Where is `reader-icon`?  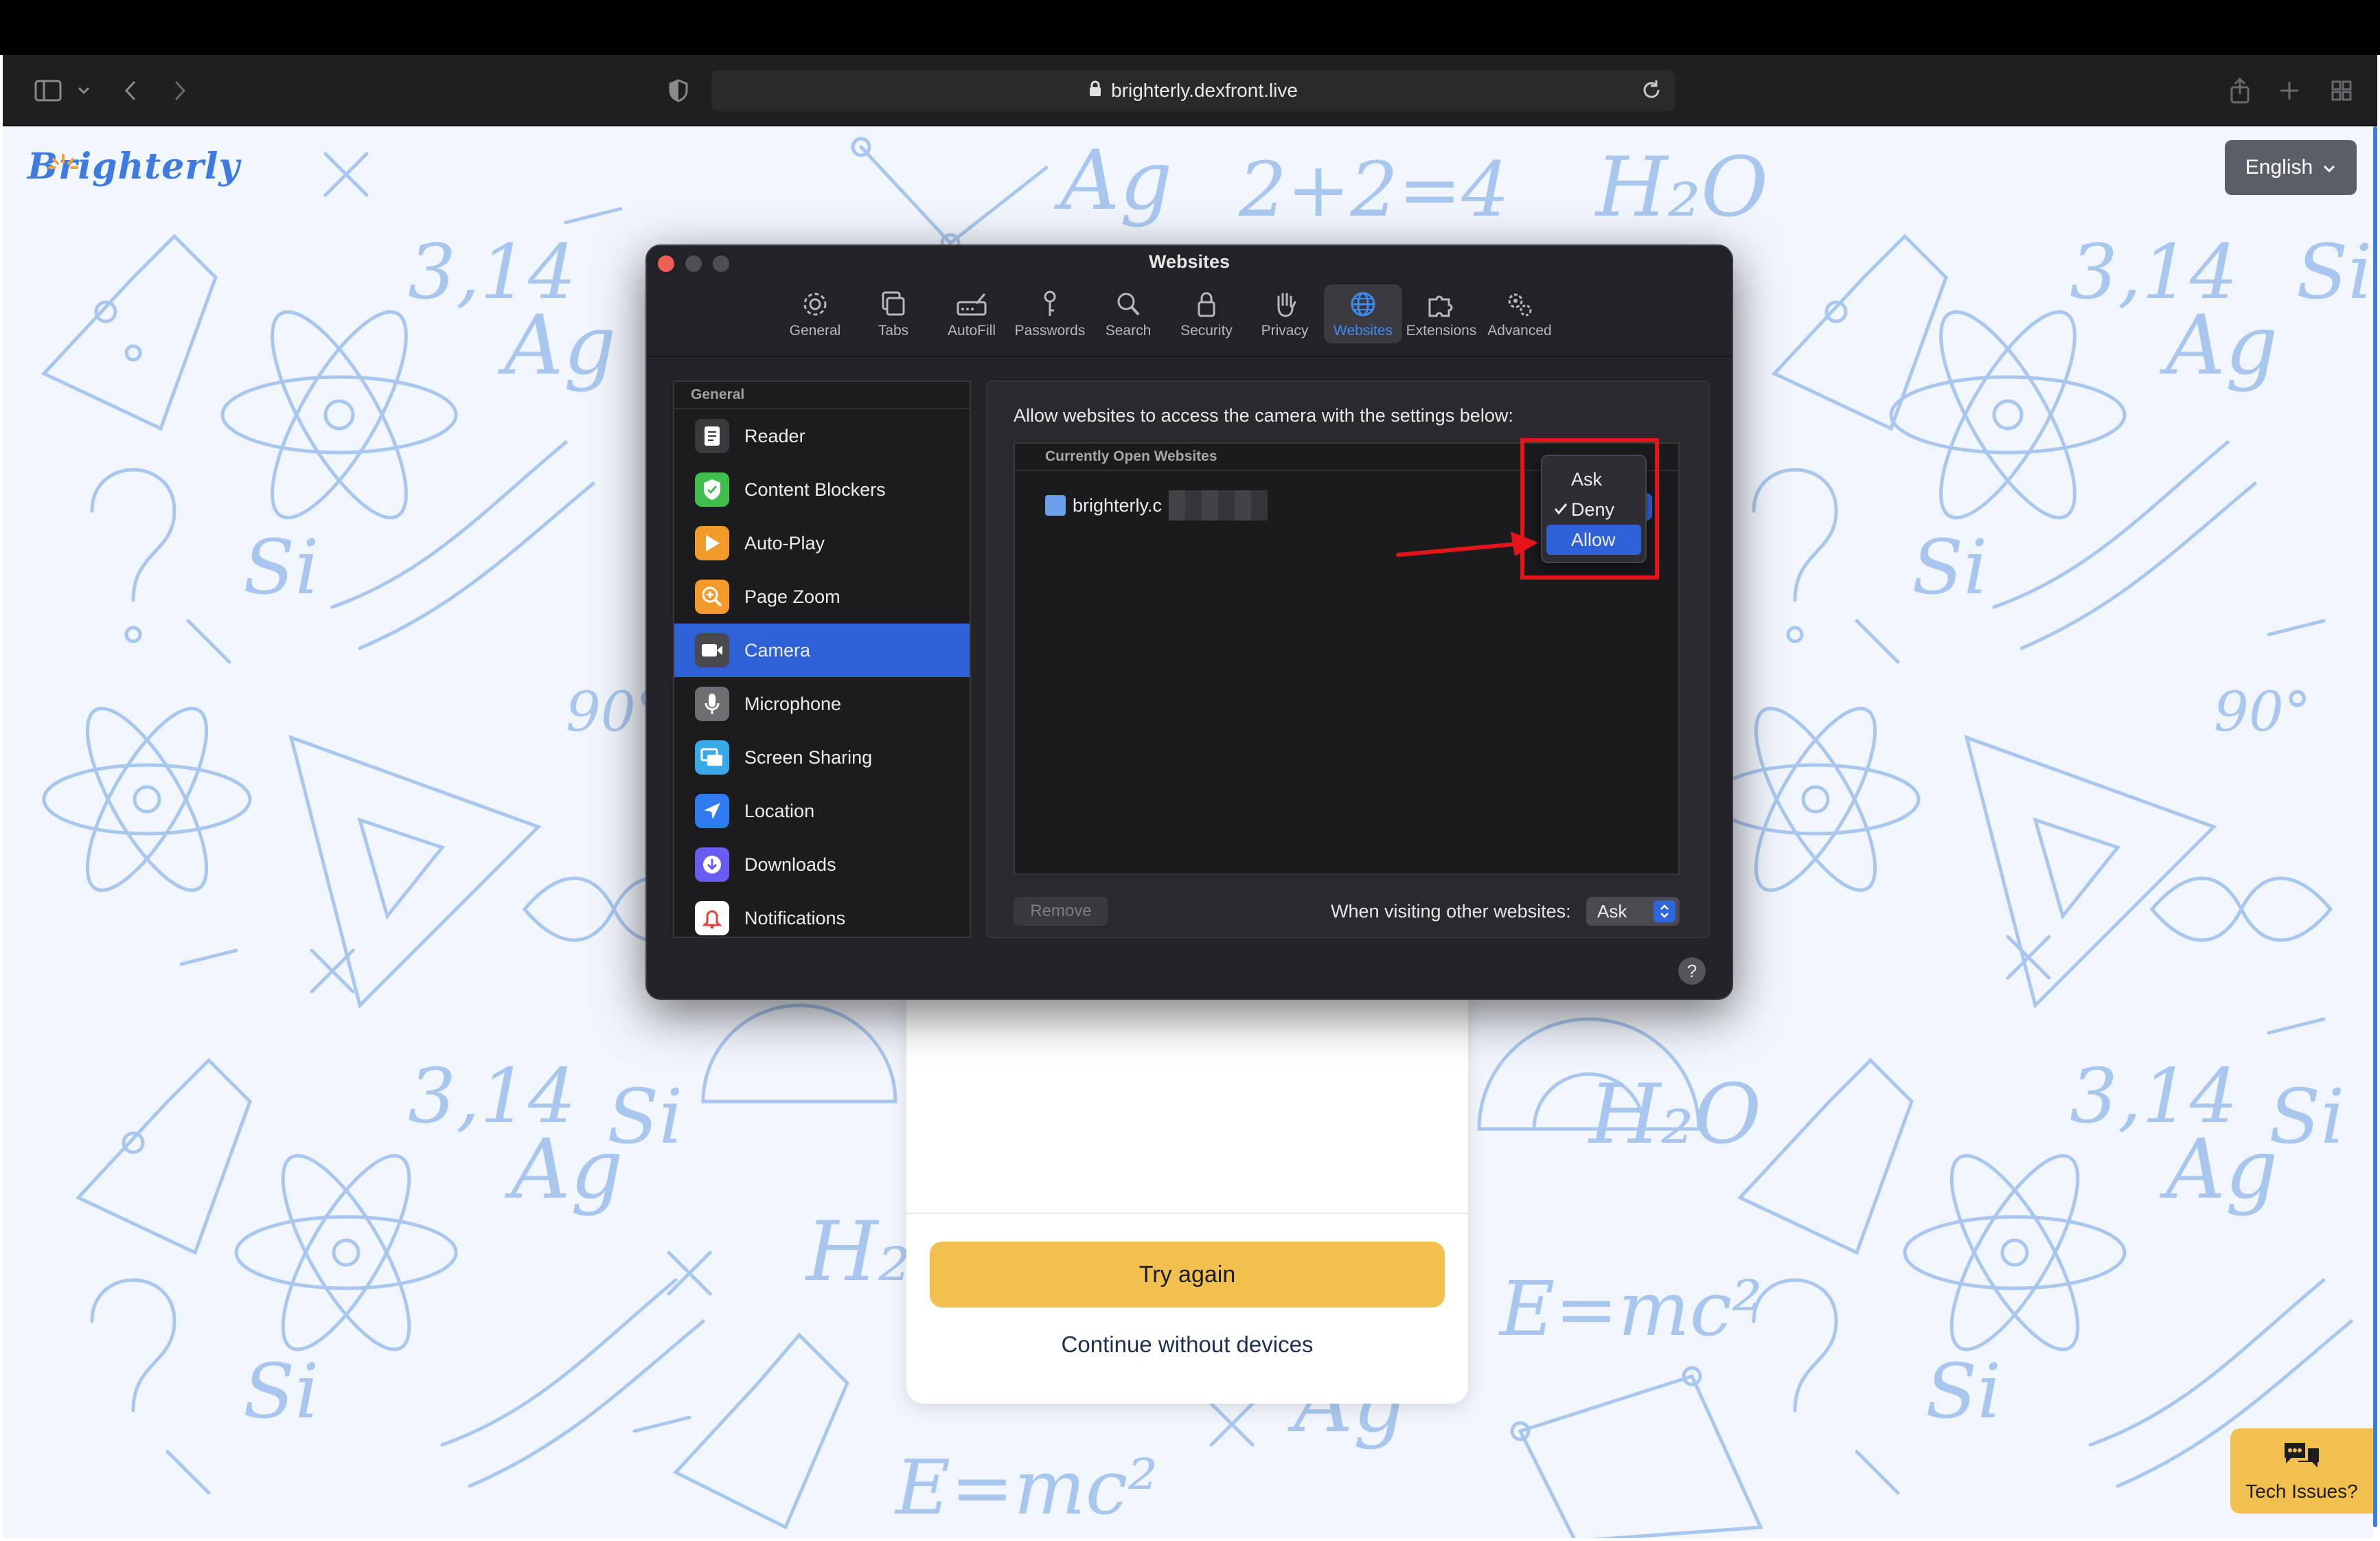 reader-icon is located at coordinates (712, 436).